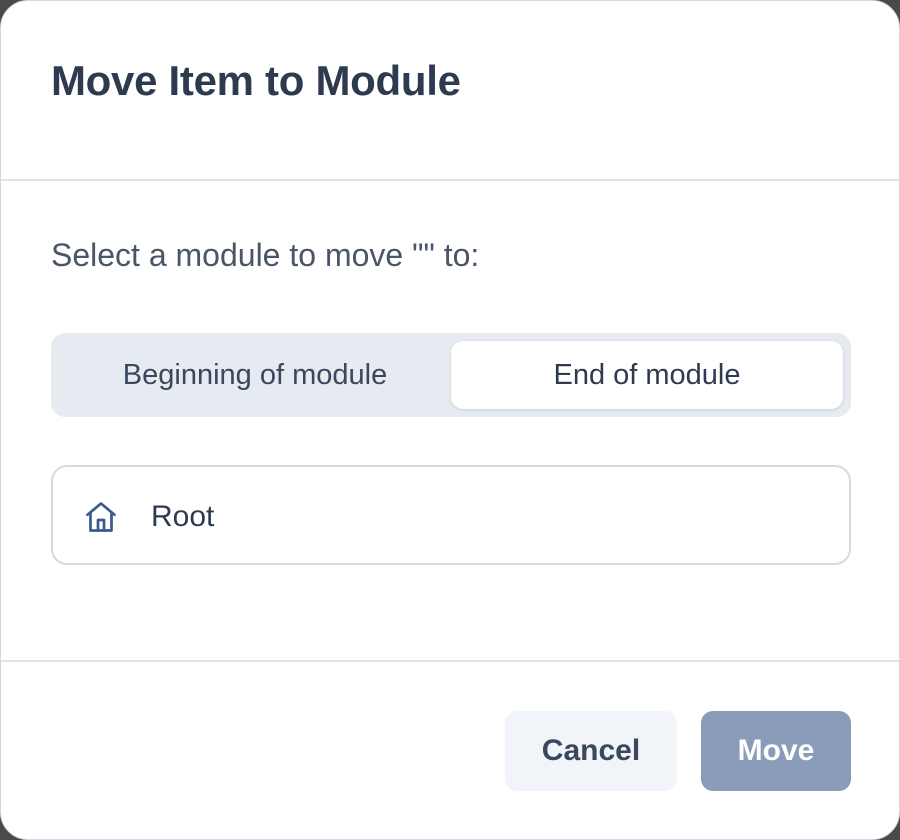  What do you see at coordinates (450, 661) in the screenshot?
I see `footer-divider` at bounding box center [450, 661].